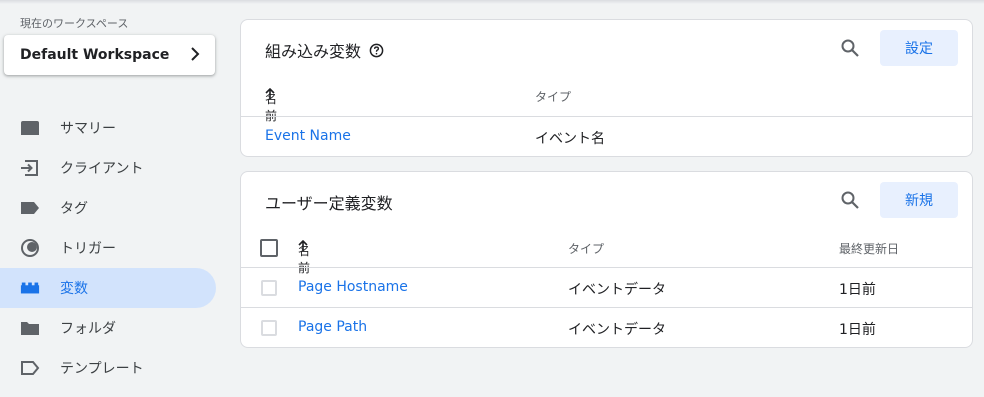 The width and height of the screenshot is (984, 397). I want to click on sidebar-item-variables: 変数, so click(108, 288).